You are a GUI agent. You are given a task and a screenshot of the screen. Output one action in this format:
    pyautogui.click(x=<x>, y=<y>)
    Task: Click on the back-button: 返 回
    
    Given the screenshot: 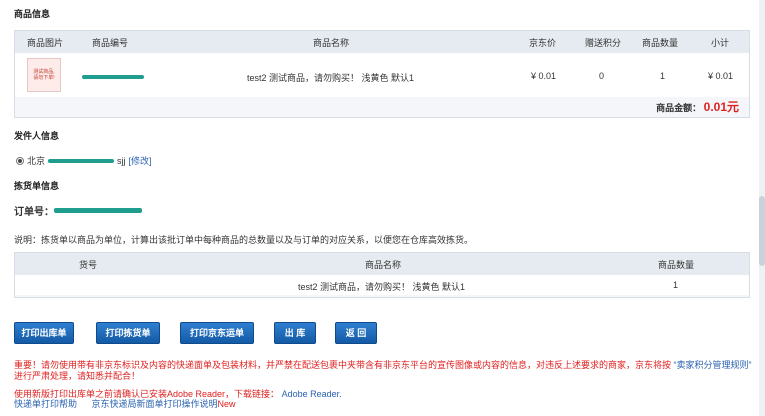 What is the action you would take?
    pyautogui.click(x=356, y=333)
    